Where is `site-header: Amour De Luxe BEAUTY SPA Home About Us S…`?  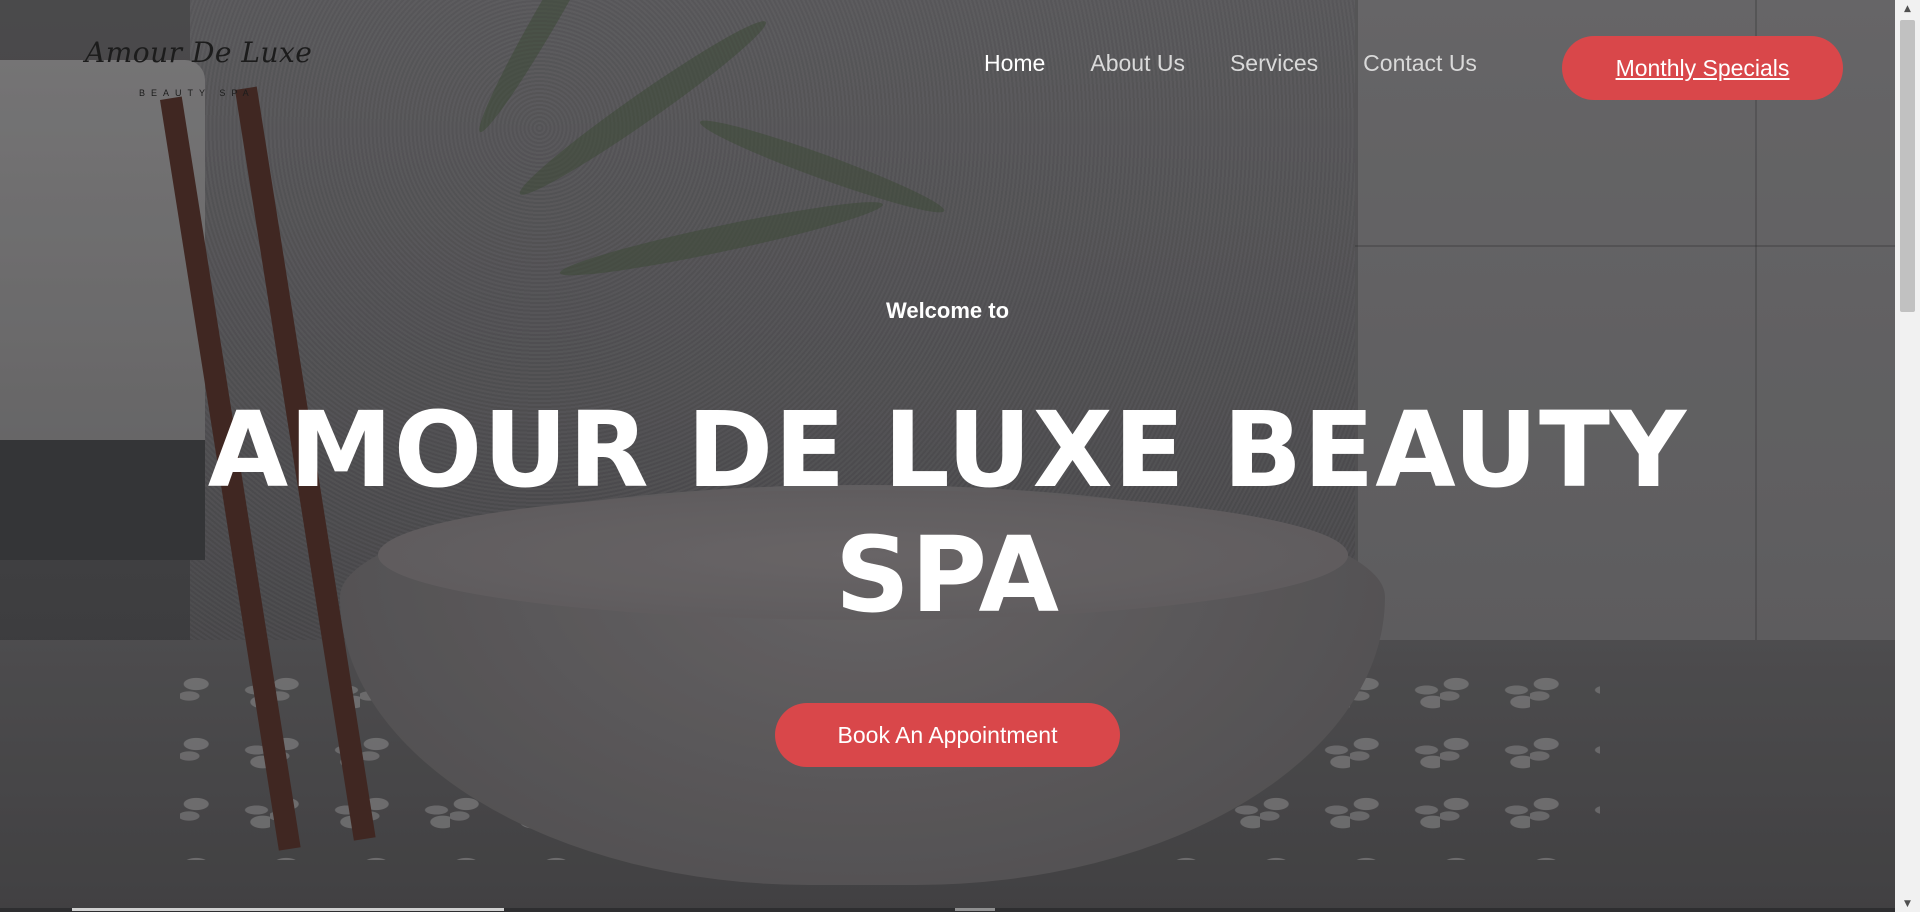
site-header: Amour De Luxe BEAUTY SPA Home About Us S… is located at coordinates (947, 65).